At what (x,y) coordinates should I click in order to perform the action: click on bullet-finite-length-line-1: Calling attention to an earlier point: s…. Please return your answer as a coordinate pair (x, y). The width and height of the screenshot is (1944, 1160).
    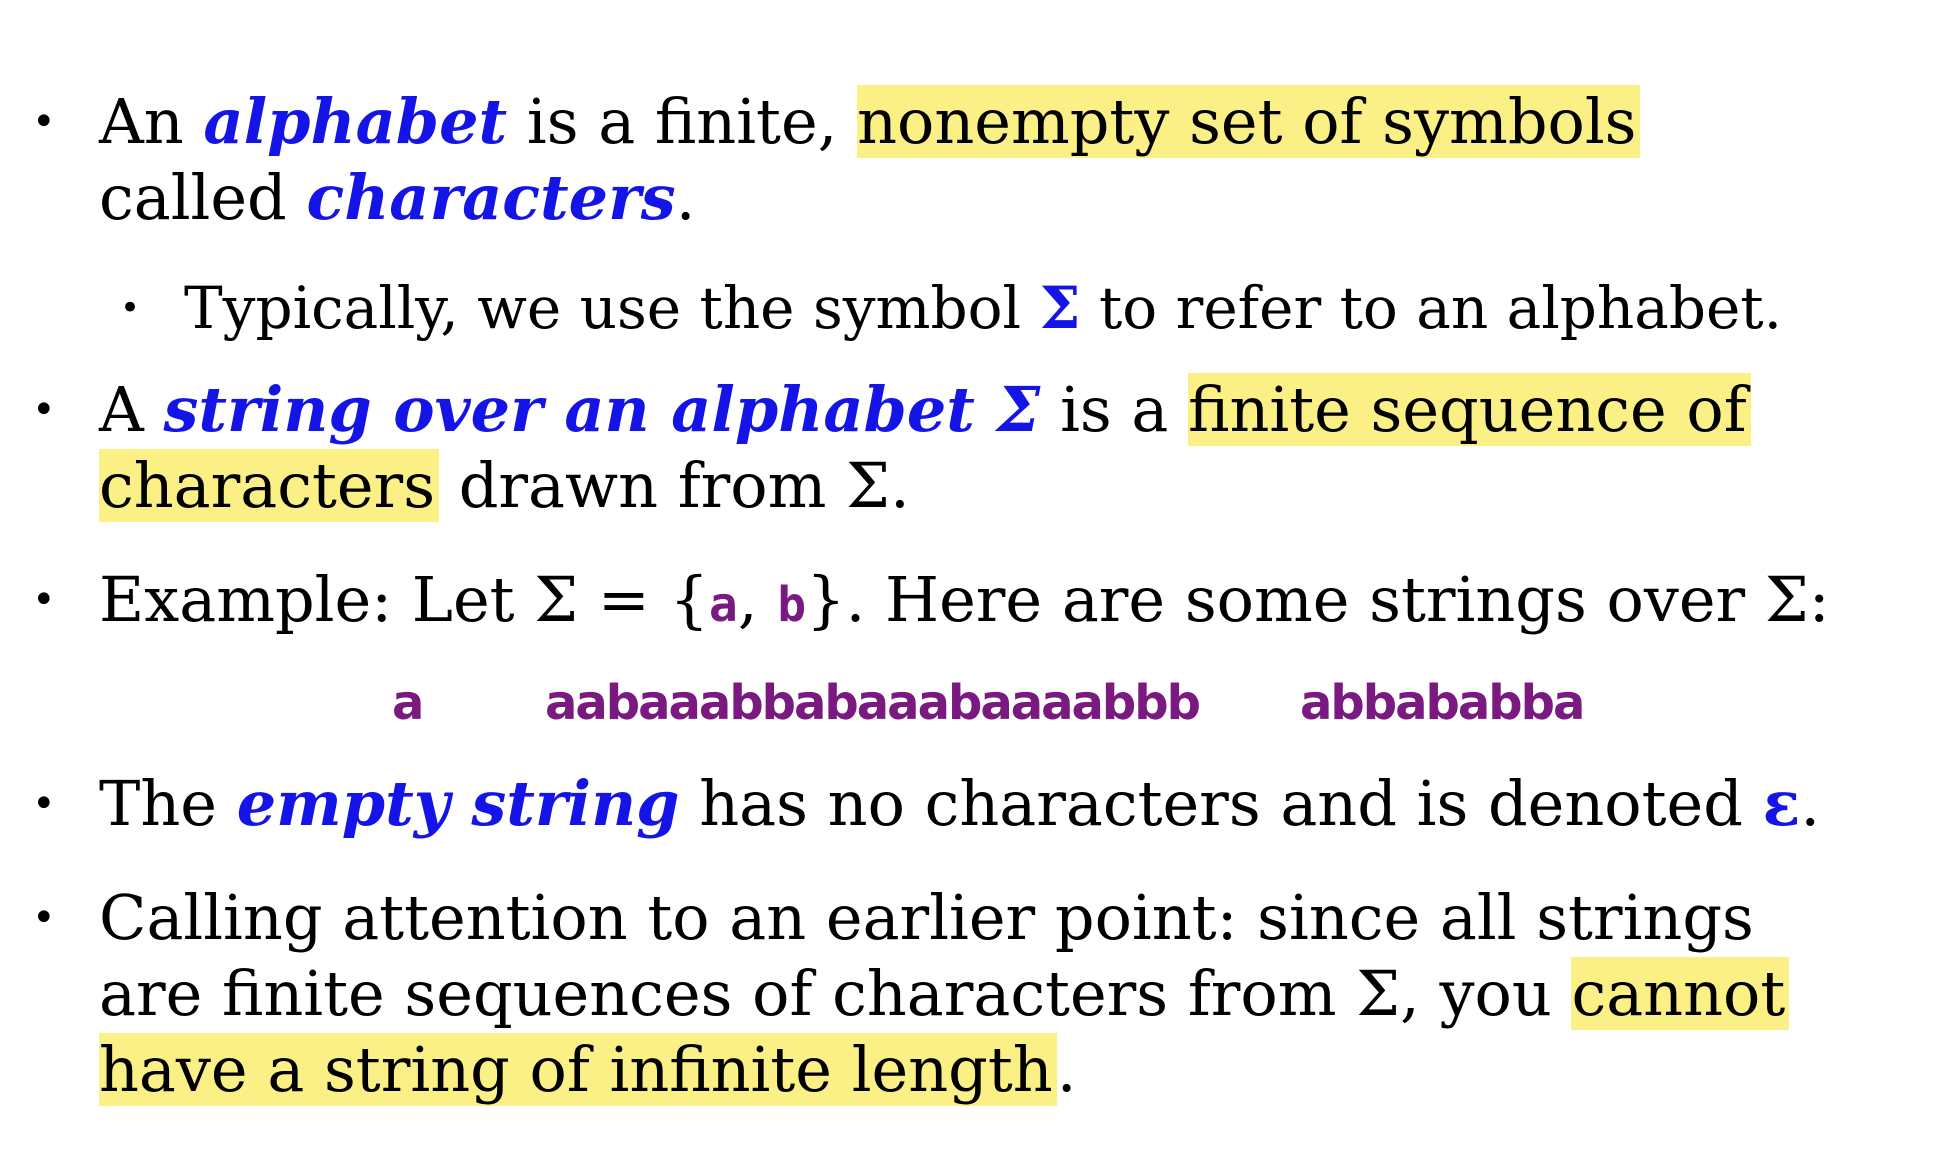
    Looking at the image, I should click on (926, 917).